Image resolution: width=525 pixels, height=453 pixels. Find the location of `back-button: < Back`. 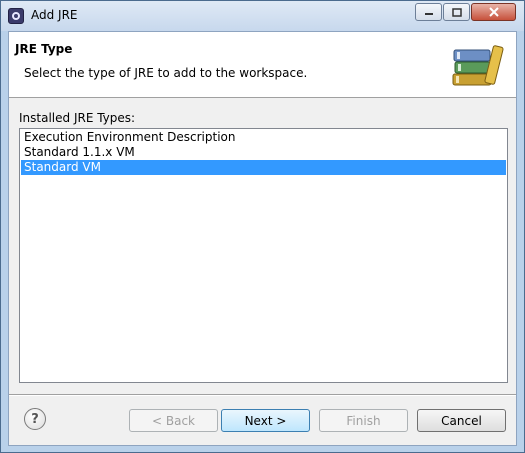

back-button: < Back is located at coordinates (173, 420).